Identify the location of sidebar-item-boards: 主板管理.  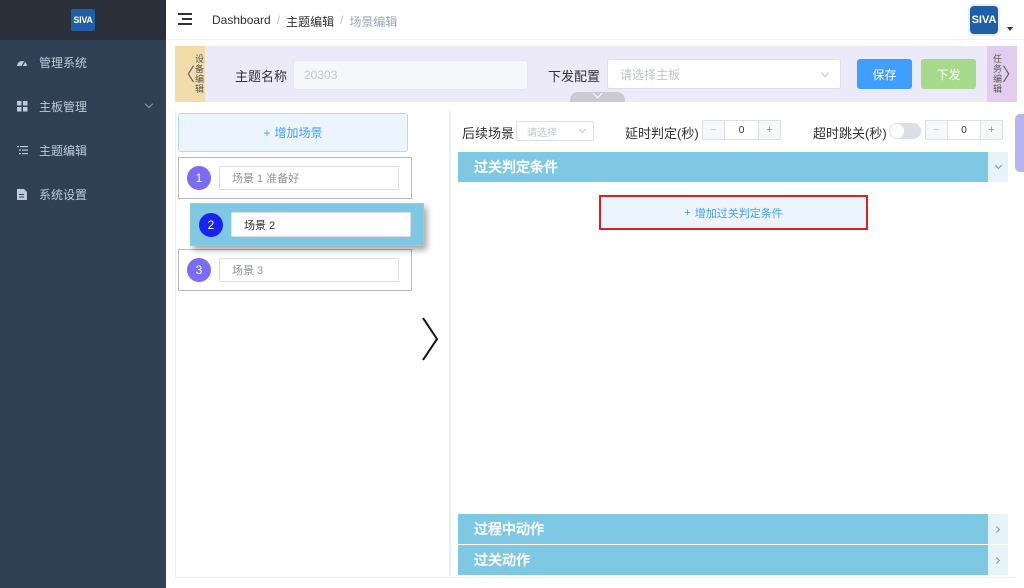
(83, 106).